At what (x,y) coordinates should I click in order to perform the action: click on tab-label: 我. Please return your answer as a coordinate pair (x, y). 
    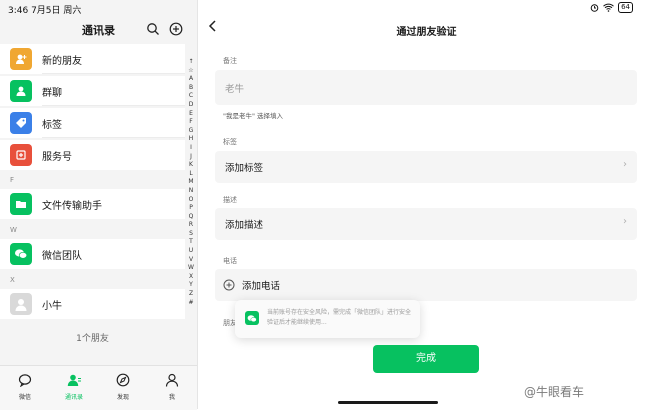
    Looking at the image, I should click on (171, 397).